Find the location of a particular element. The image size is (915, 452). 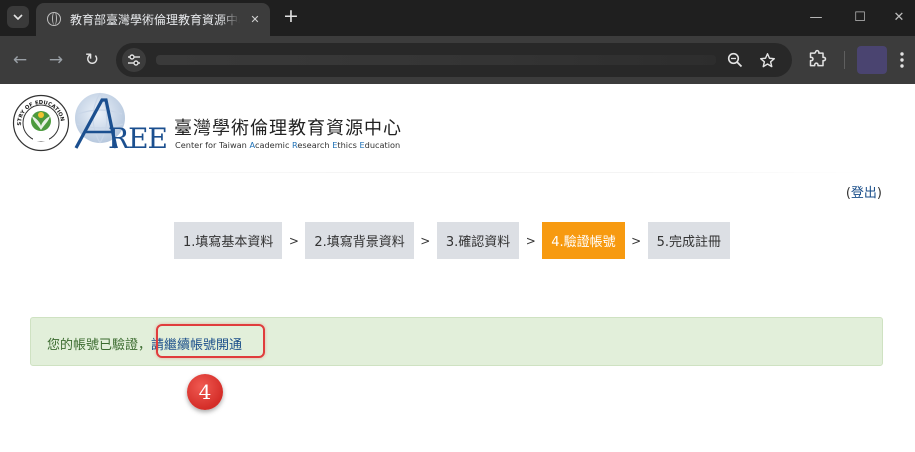

step-1-basic-info: 1.填寫基本資料 is located at coordinates (228, 240).